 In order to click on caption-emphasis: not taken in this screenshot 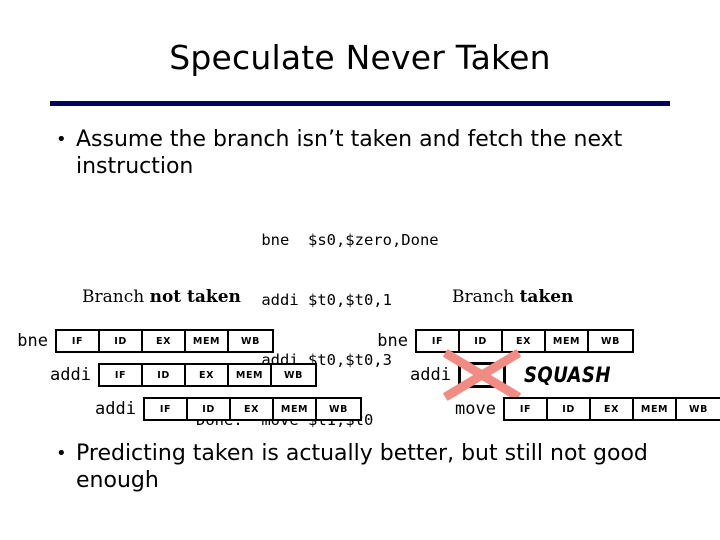, I will do `click(195, 297)`.